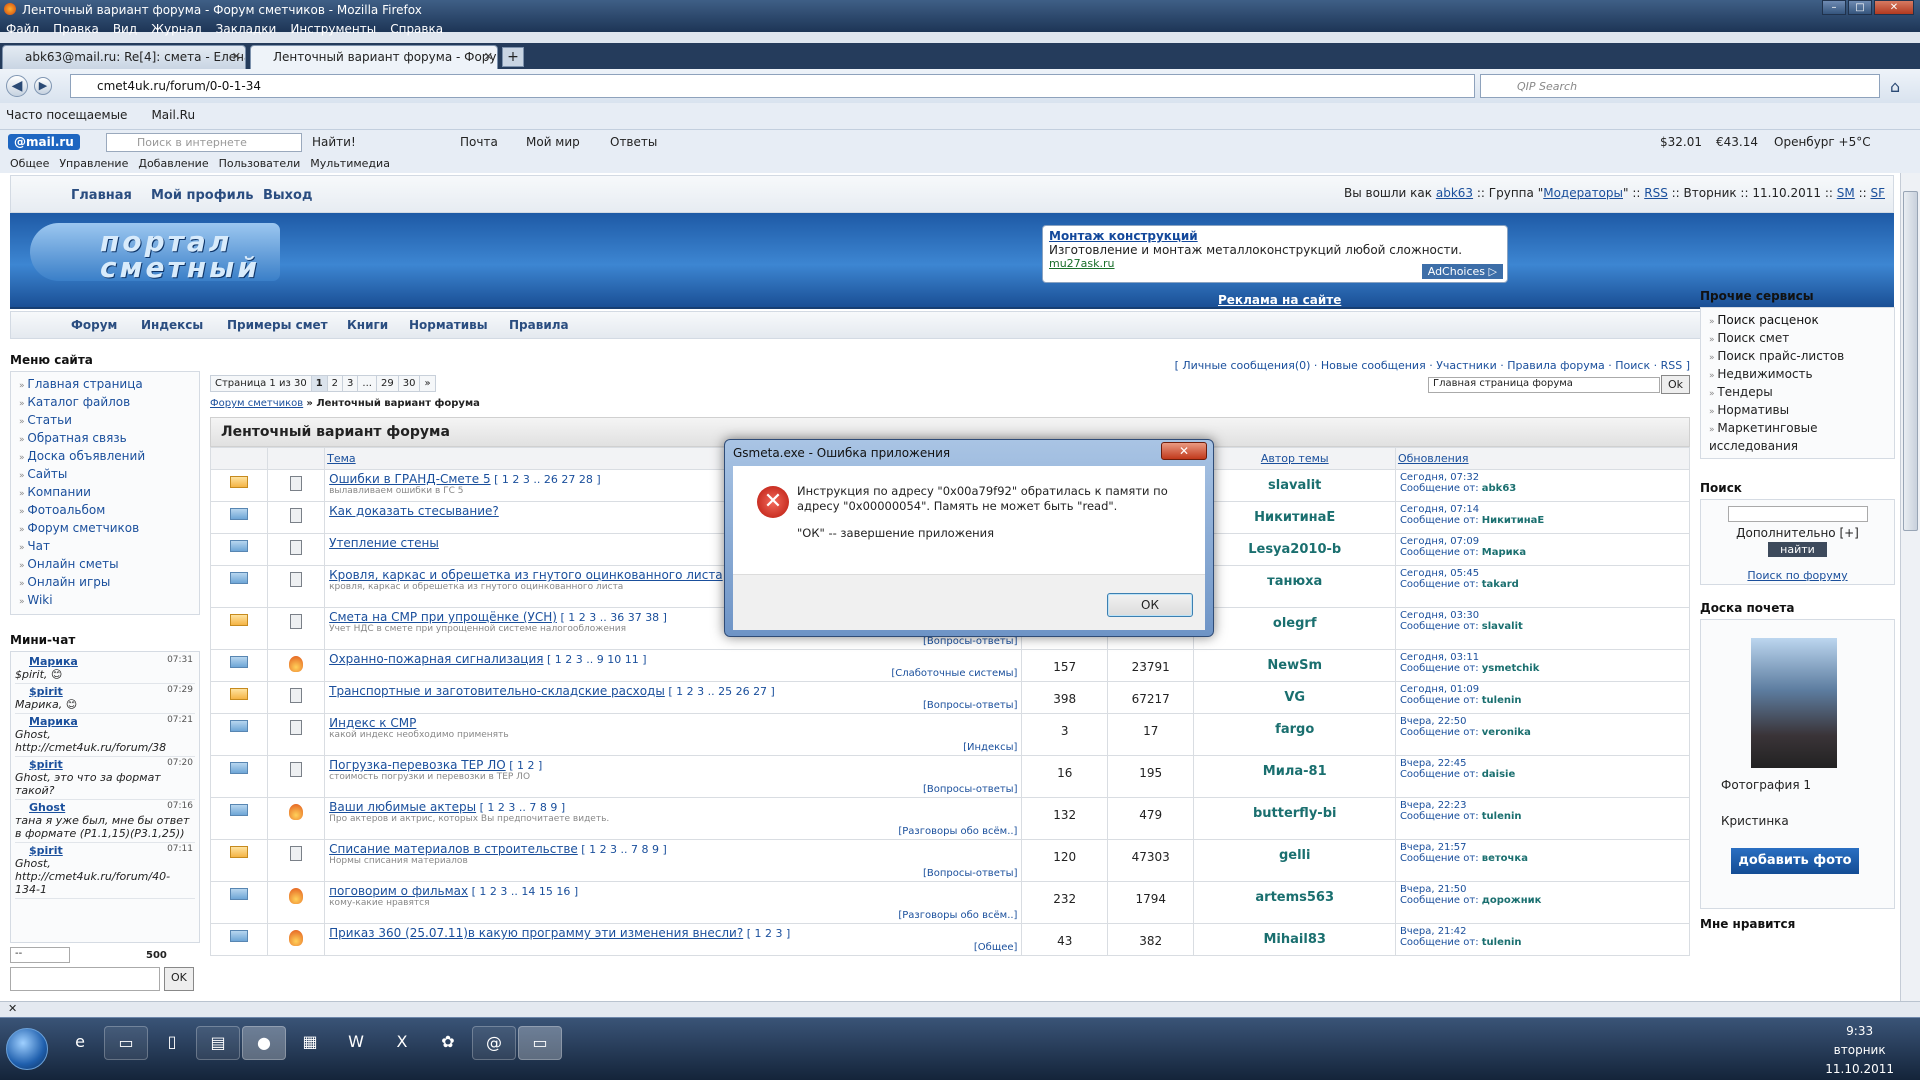 The height and width of the screenshot is (1080, 1920). I want to click on update-user: abk63, so click(1499, 488).